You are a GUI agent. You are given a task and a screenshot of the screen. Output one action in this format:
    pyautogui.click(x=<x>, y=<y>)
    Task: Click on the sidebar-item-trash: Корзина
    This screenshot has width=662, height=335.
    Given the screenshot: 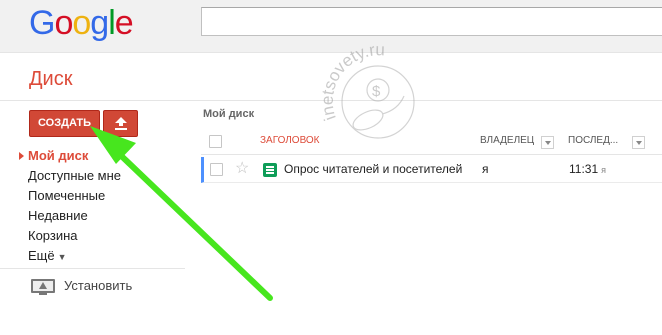 What is the action you would take?
    pyautogui.click(x=92, y=236)
    